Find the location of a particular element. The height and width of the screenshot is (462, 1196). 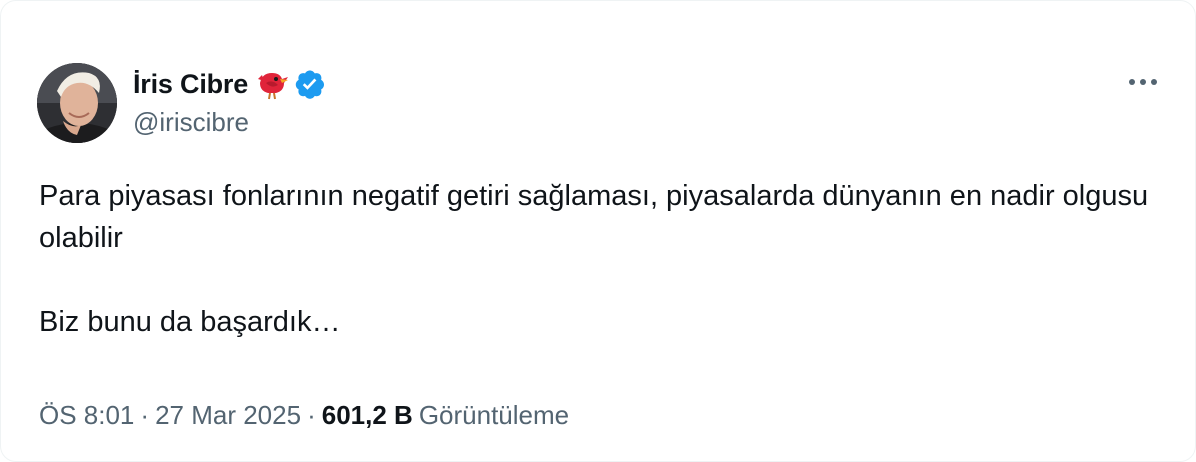

author-name-row: İris Cibre is located at coordinates (229, 84).